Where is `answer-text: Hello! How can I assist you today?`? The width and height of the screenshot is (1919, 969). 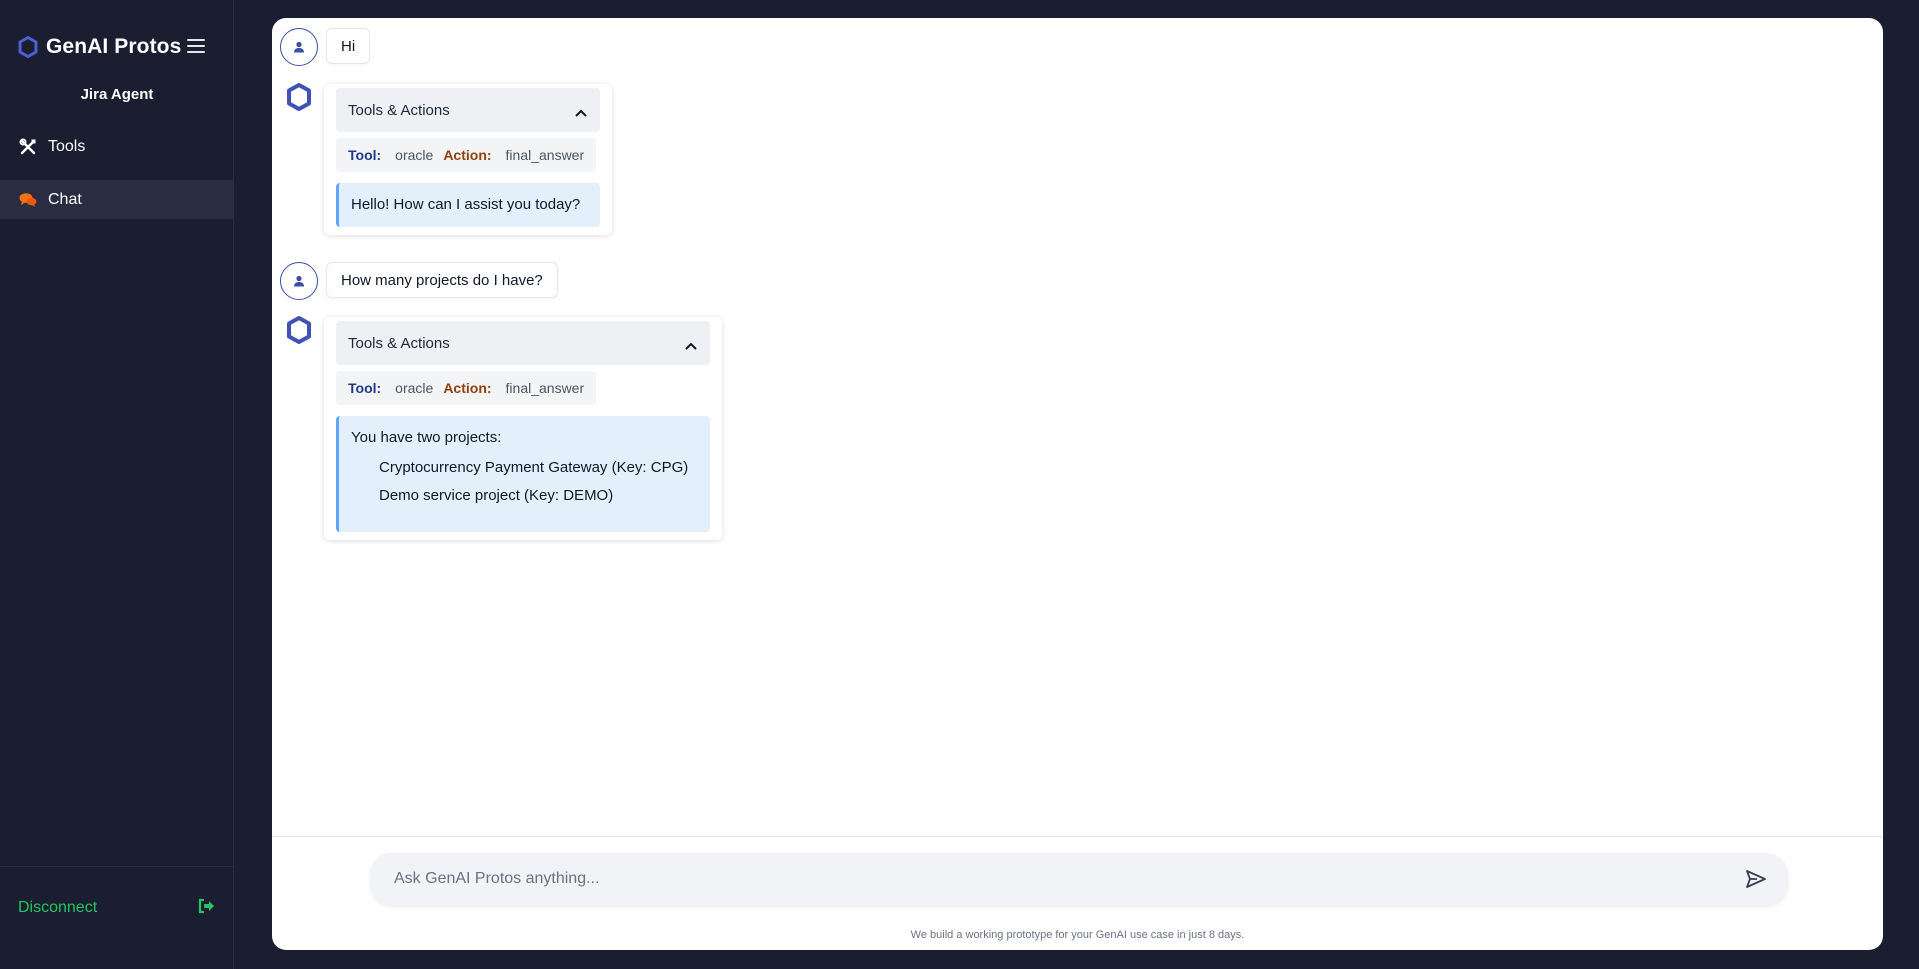 answer-text: Hello! How can I assist you today? is located at coordinates (466, 204).